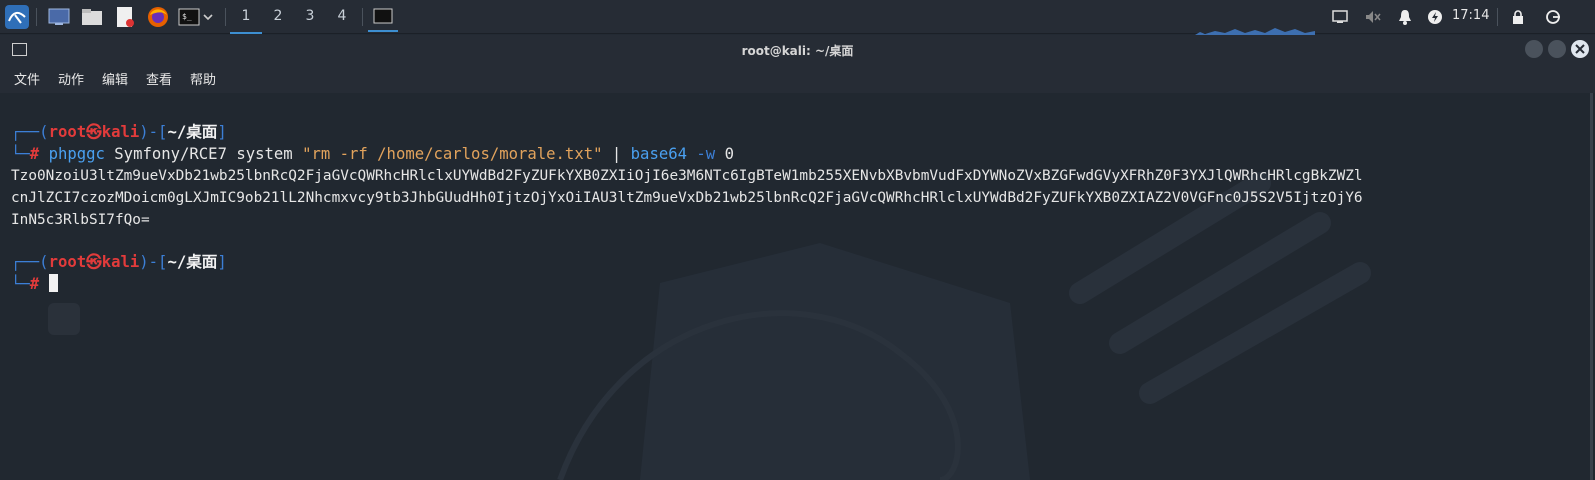  I want to click on minimize-button, so click(1534, 49).